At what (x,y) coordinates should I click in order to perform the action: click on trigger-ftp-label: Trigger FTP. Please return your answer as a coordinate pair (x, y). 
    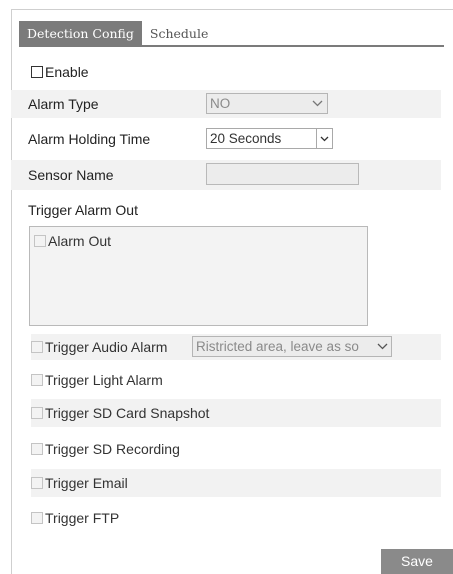
    Looking at the image, I should click on (82, 518).